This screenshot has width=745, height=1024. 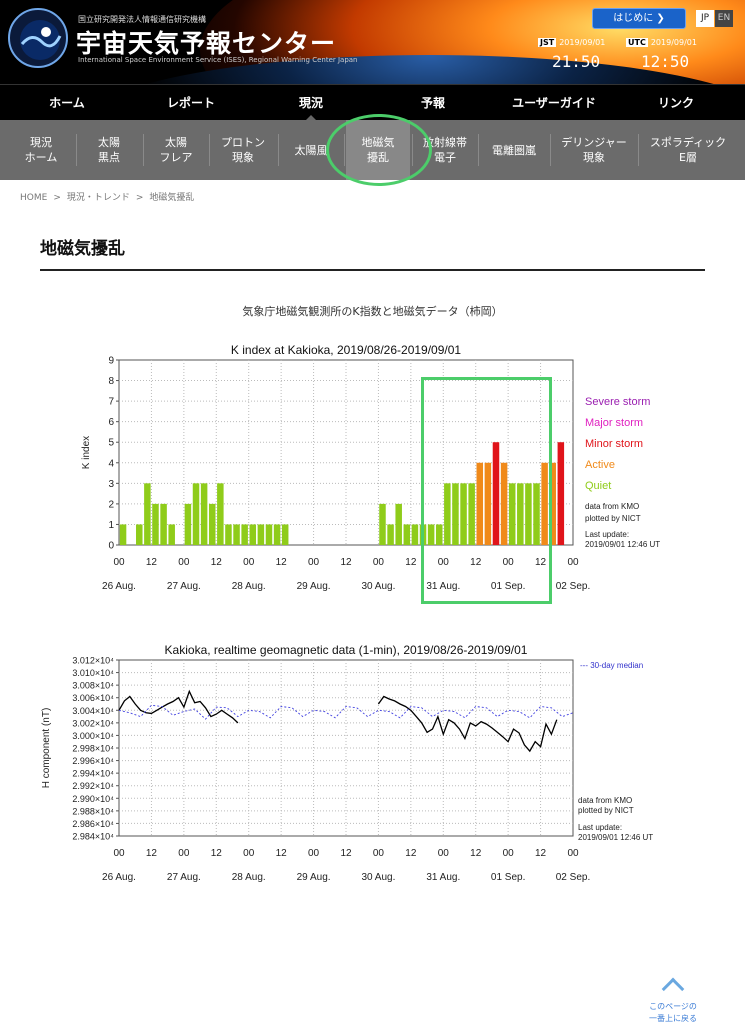 I want to click on x-day-label: 26 Aug., so click(x=119, y=877).